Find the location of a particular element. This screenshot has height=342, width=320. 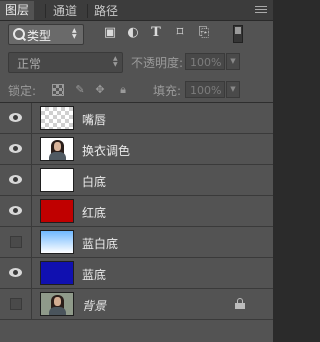

layer-name: 蓝白底 is located at coordinates (100, 244).